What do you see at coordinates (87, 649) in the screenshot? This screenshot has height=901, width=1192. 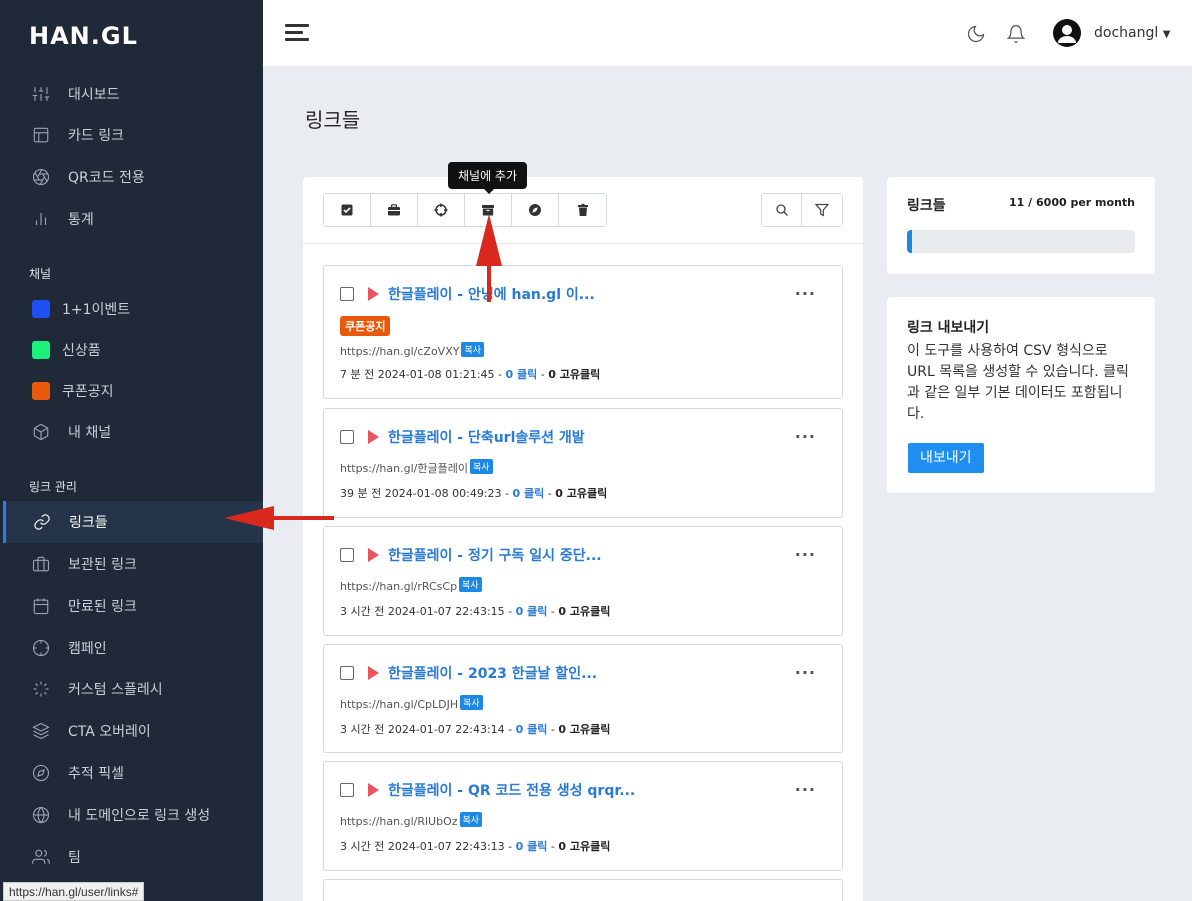 I see `sidebar-item-label: 캠페인` at bounding box center [87, 649].